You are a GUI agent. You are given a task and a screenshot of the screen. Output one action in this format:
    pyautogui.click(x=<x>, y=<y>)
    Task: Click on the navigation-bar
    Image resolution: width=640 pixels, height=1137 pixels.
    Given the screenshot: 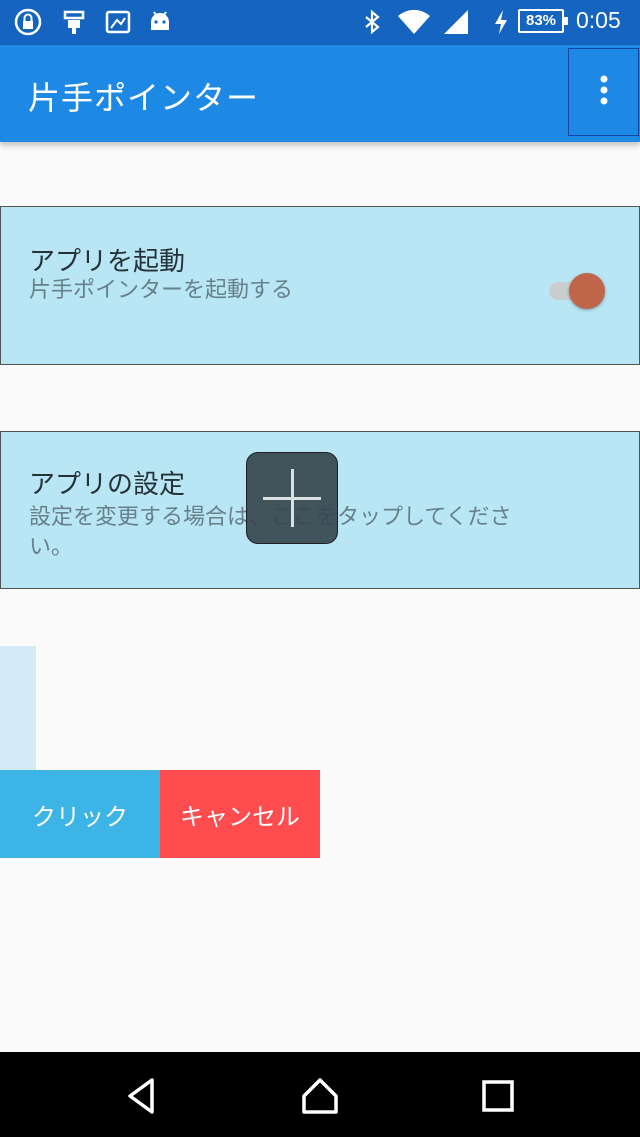 What is the action you would take?
    pyautogui.click(x=320, y=1094)
    